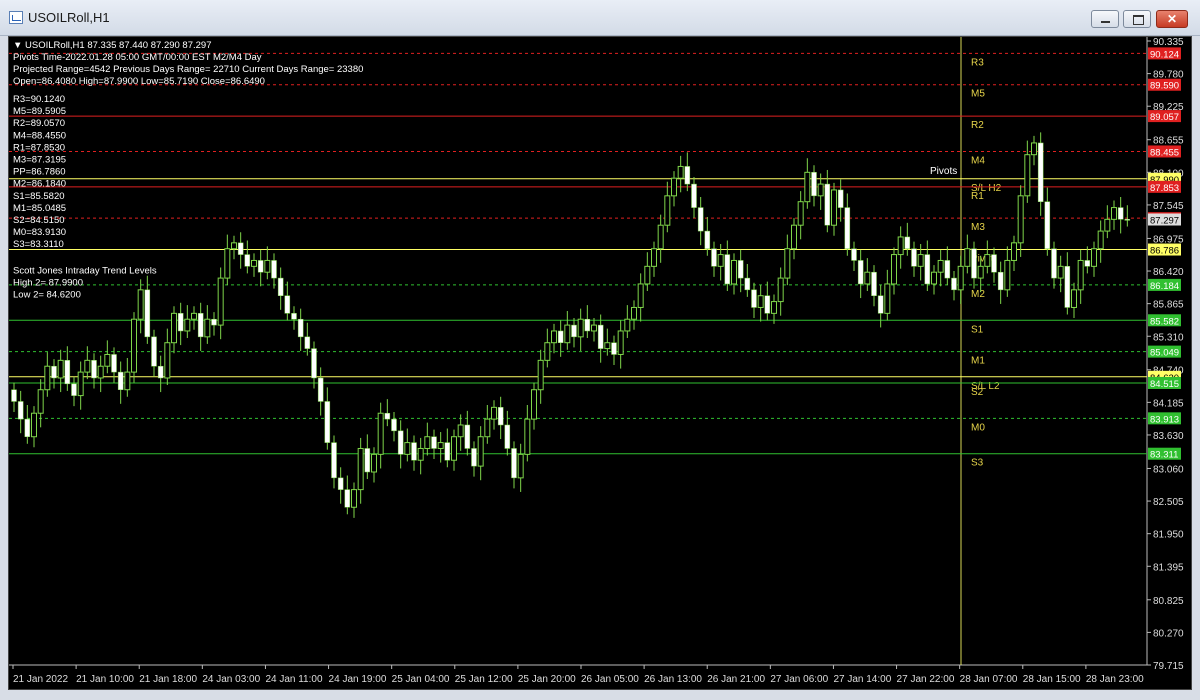 The image size is (1200, 700). Describe the element at coordinates (1164, 221) in the screenshot. I see `current-price-tag-label: 87.297` at that location.